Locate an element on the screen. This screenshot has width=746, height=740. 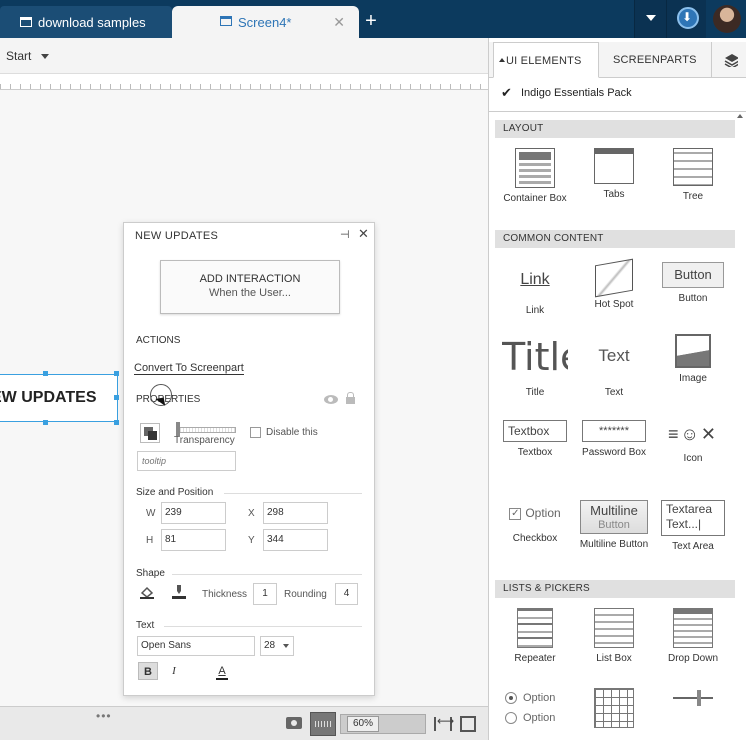
tooltip-input is located at coordinates (186, 461).